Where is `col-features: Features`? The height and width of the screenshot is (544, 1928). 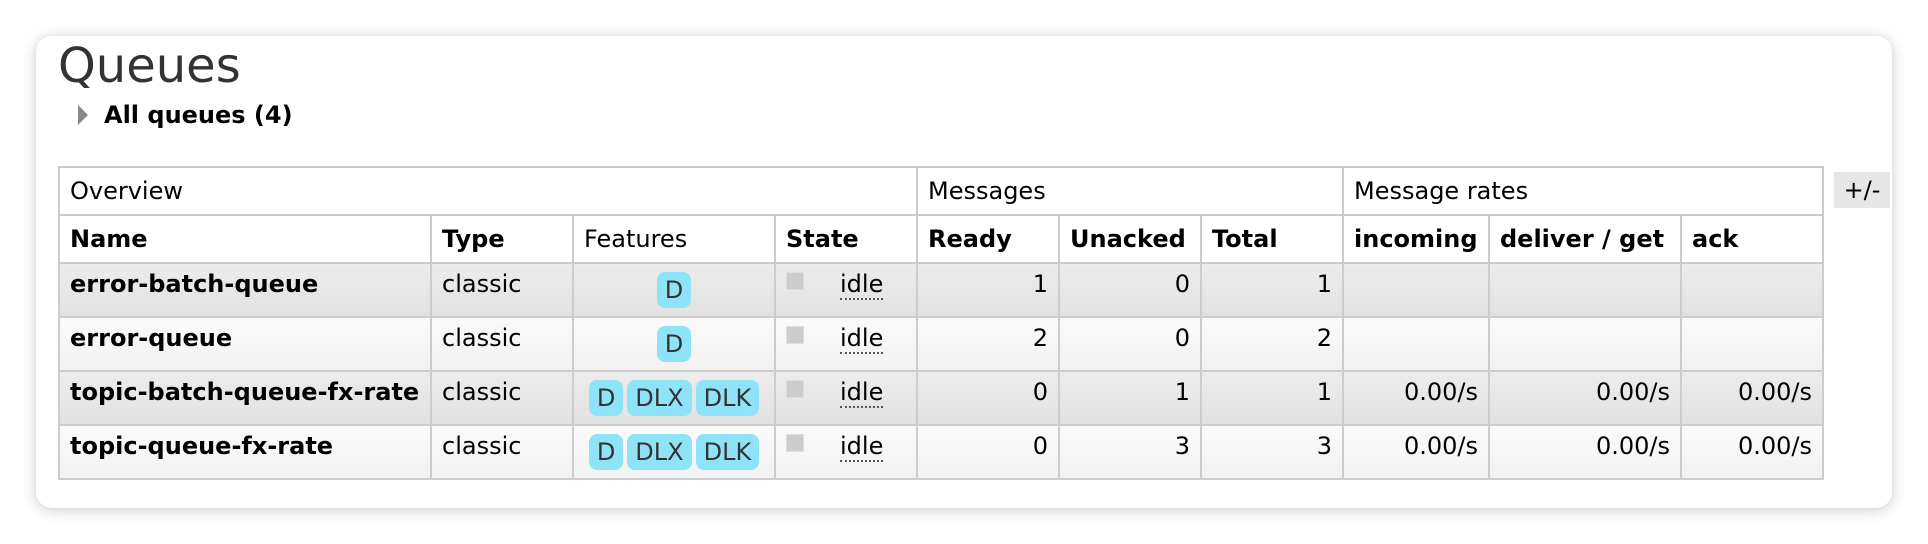 col-features: Features is located at coordinates (674, 239).